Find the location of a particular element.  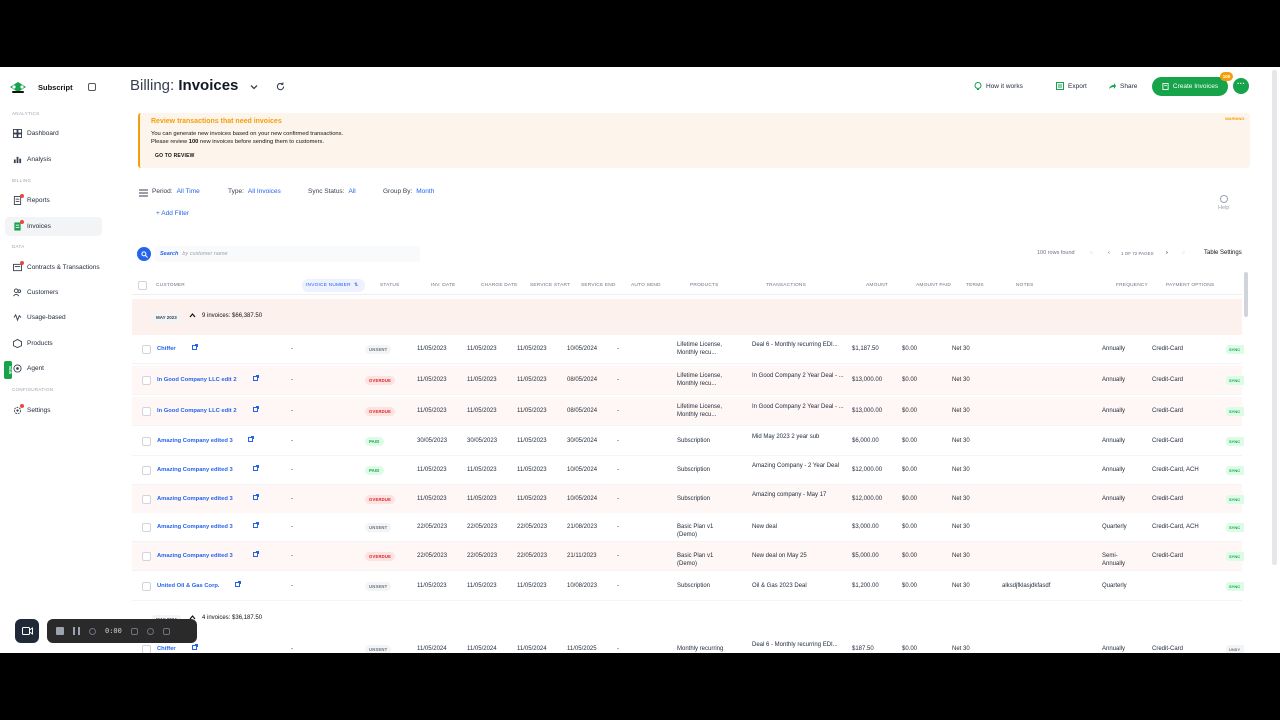

first-page-icon: « is located at coordinates (1091, 253).